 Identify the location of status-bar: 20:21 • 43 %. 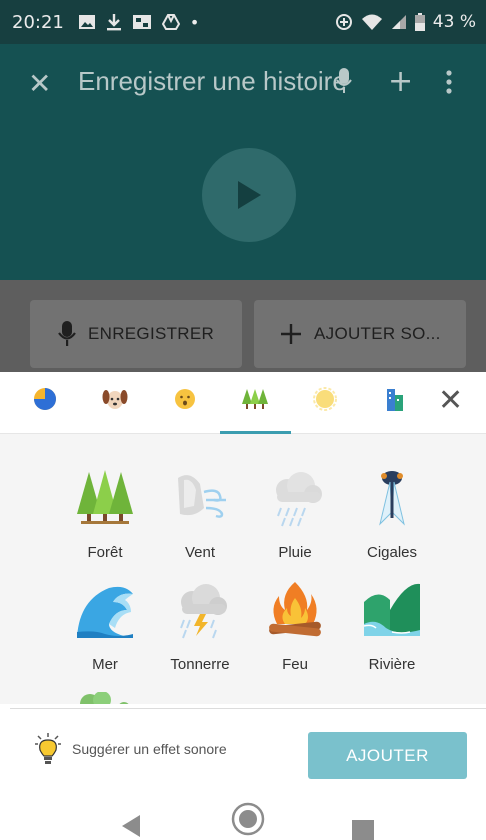
(243, 22).